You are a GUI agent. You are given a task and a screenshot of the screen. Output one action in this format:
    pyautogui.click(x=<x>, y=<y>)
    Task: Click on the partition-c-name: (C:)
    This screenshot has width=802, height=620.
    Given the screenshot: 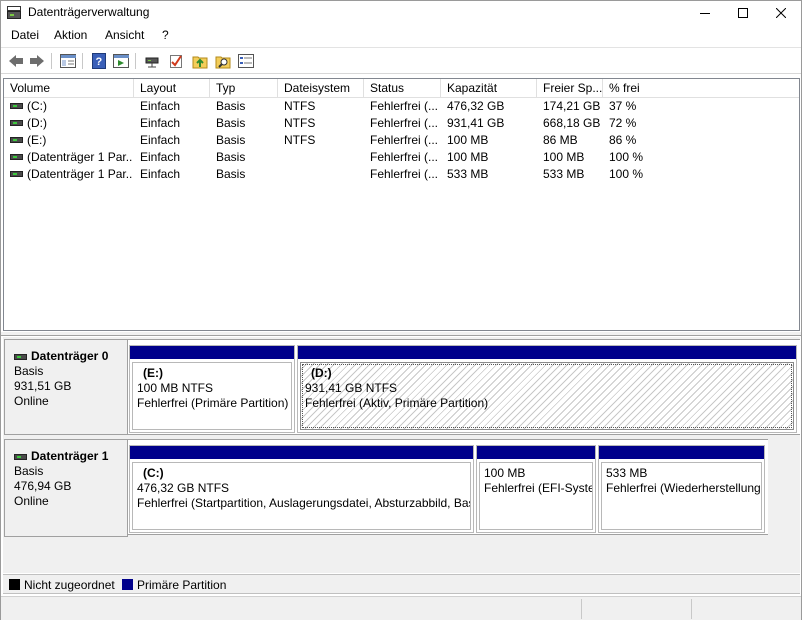 What is the action you would take?
    pyautogui.click(x=153, y=473)
    